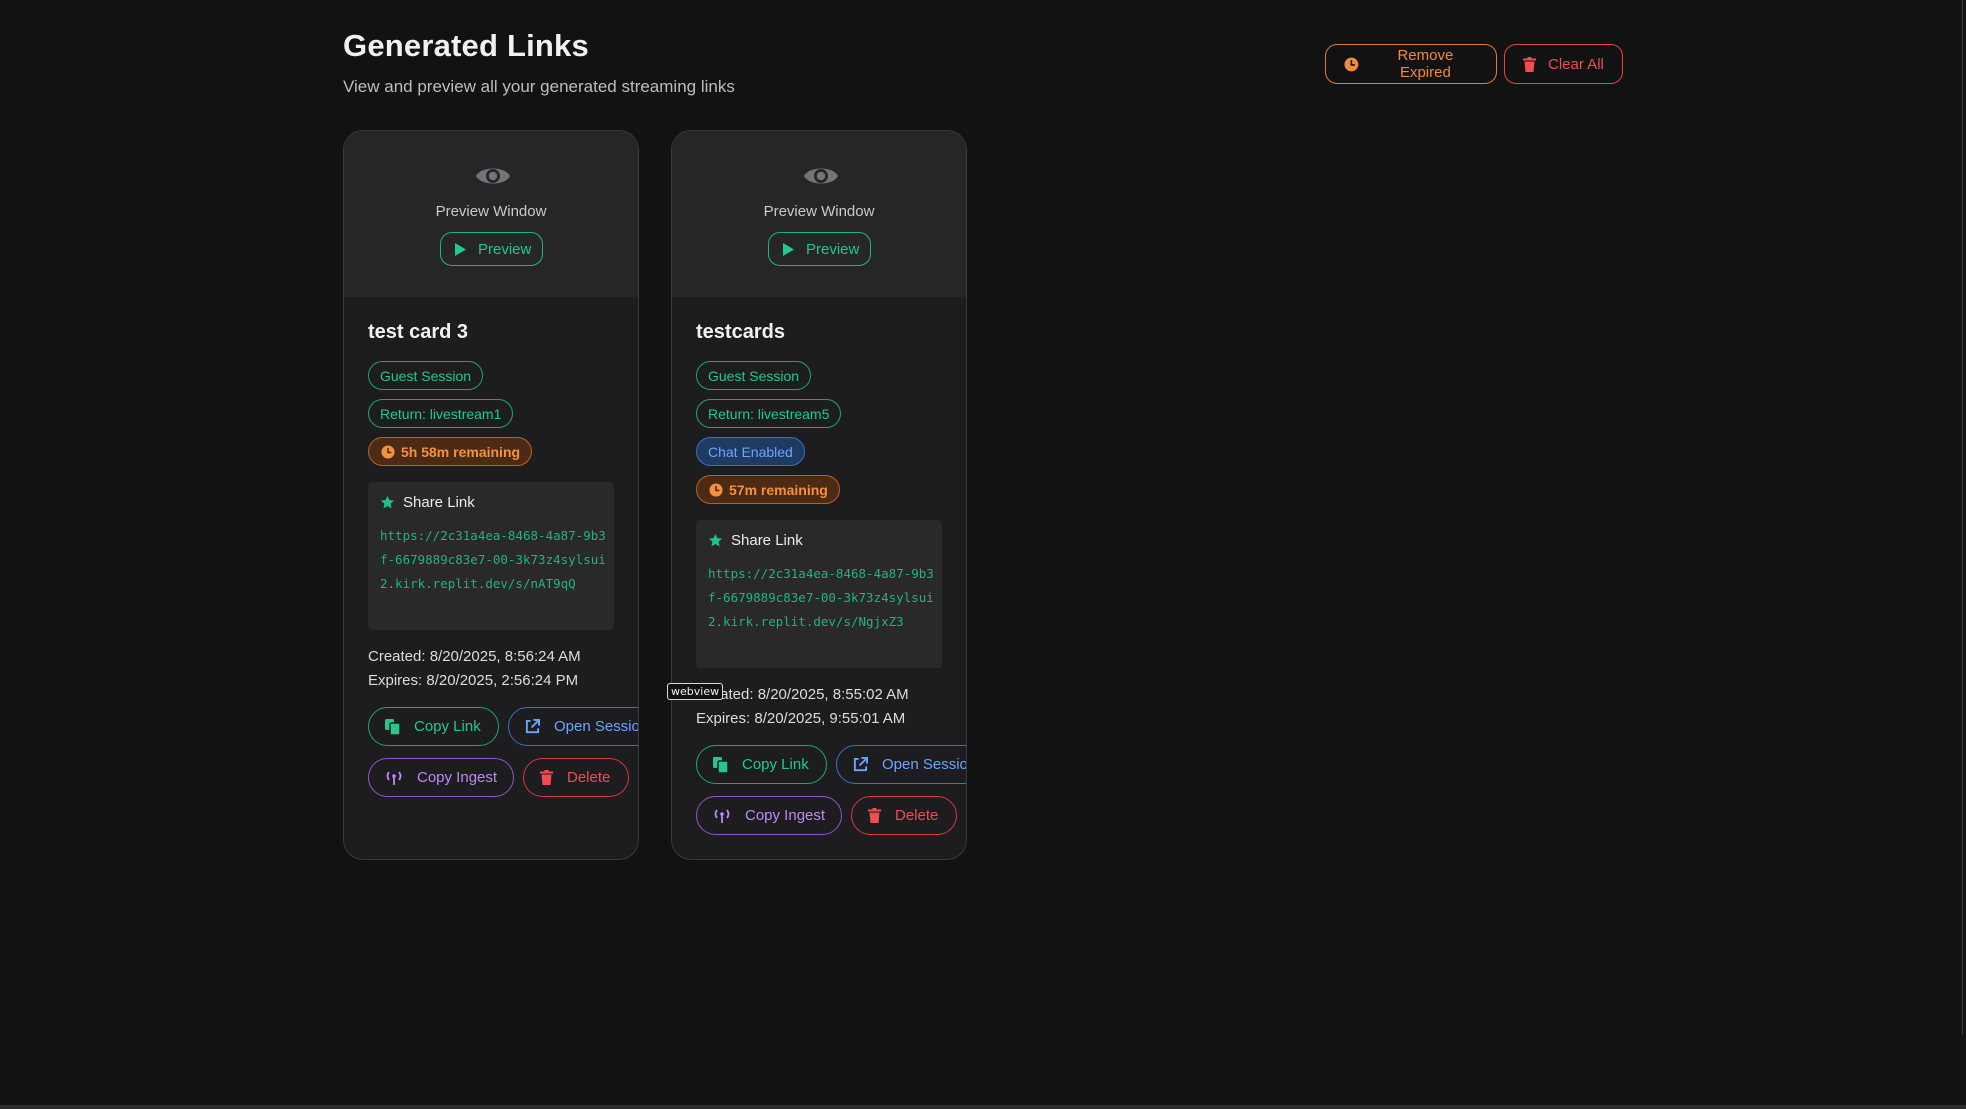 This screenshot has height=1109, width=1966. I want to click on card-title: testcards, so click(740, 332).